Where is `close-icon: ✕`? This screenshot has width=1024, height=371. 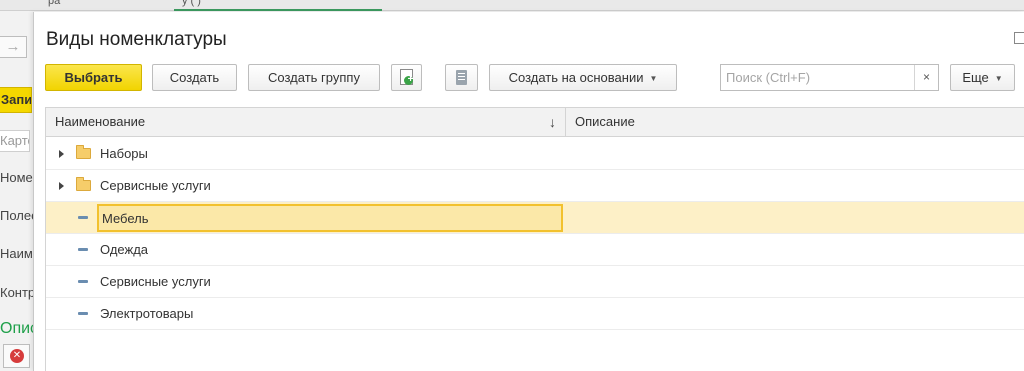 close-icon: ✕ is located at coordinates (17, 356).